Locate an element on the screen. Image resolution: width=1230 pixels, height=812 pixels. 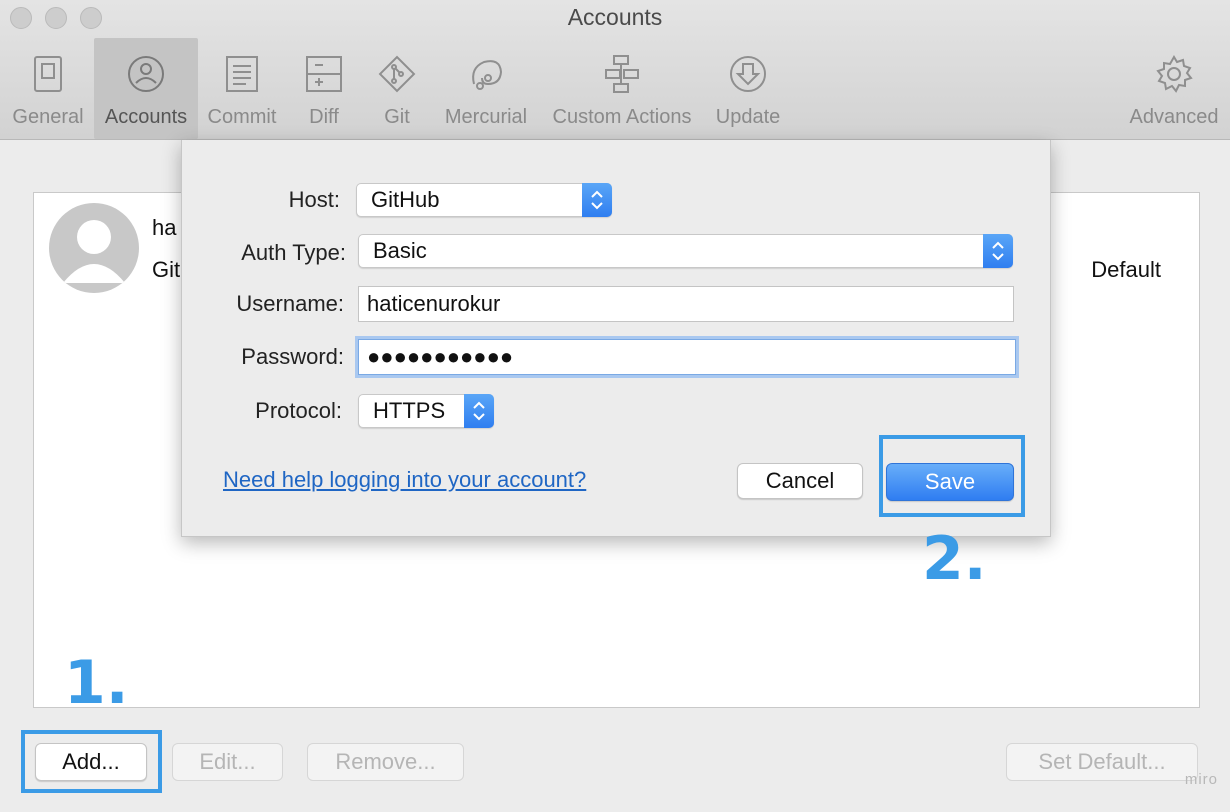
git-icon is located at coordinates (397, 74).